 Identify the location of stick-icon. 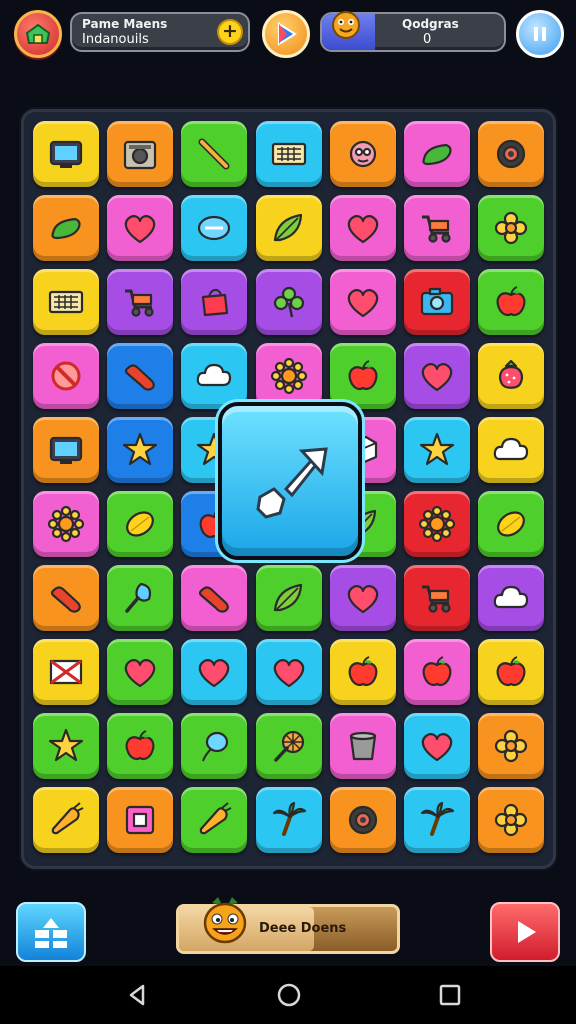
(214, 154).